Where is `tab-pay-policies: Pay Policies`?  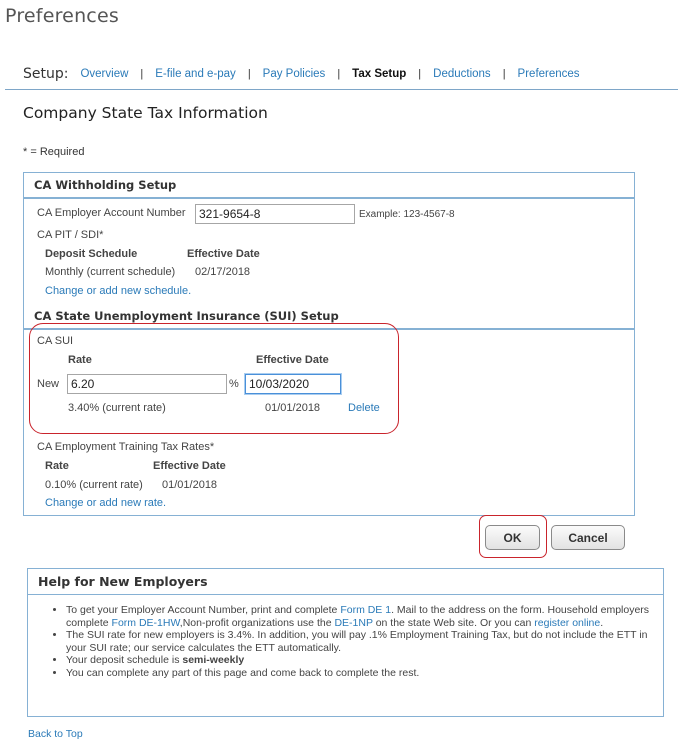 tab-pay-policies: Pay Policies is located at coordinates (294, 74).